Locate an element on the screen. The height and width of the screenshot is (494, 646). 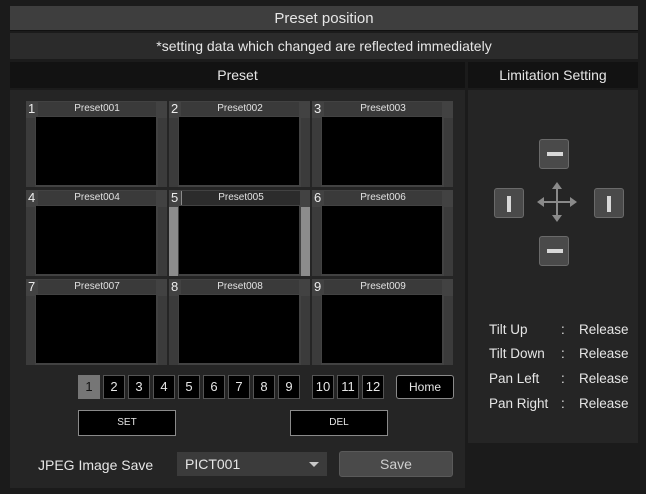
preset-number: 2 is located at coordinates (175, 108).